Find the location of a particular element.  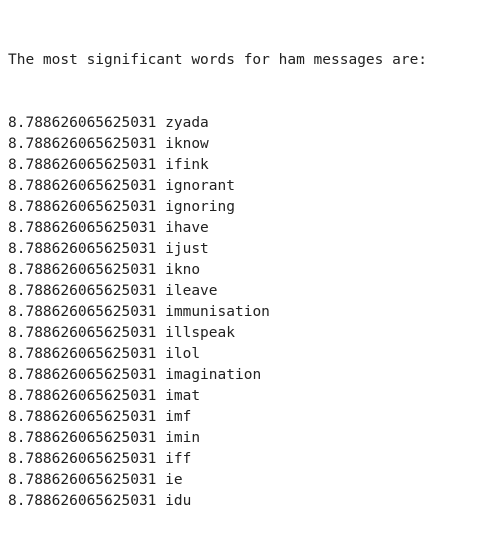

list-item: 8.788626065625031 iff is located at coordinates (246, 459).